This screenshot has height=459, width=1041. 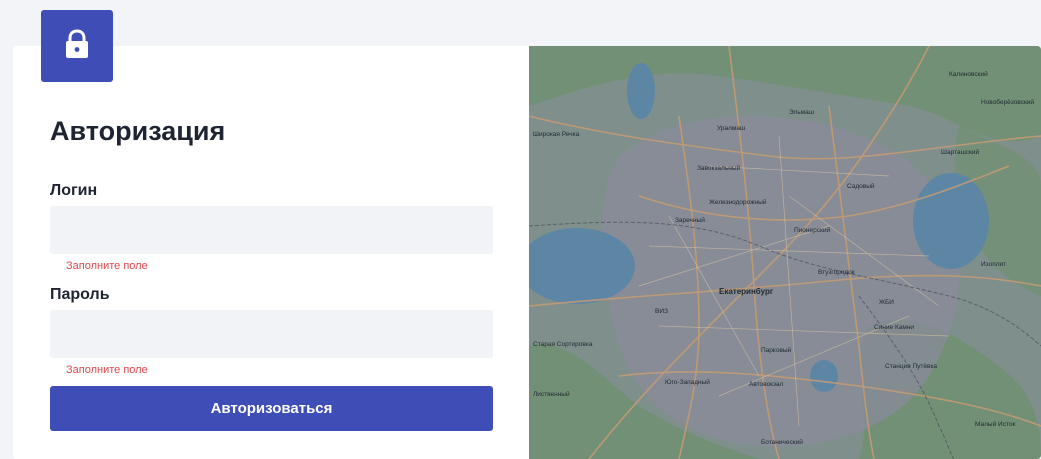 I want to click on map-label-izoplit: Изоплит, so click(x=993, y=264).